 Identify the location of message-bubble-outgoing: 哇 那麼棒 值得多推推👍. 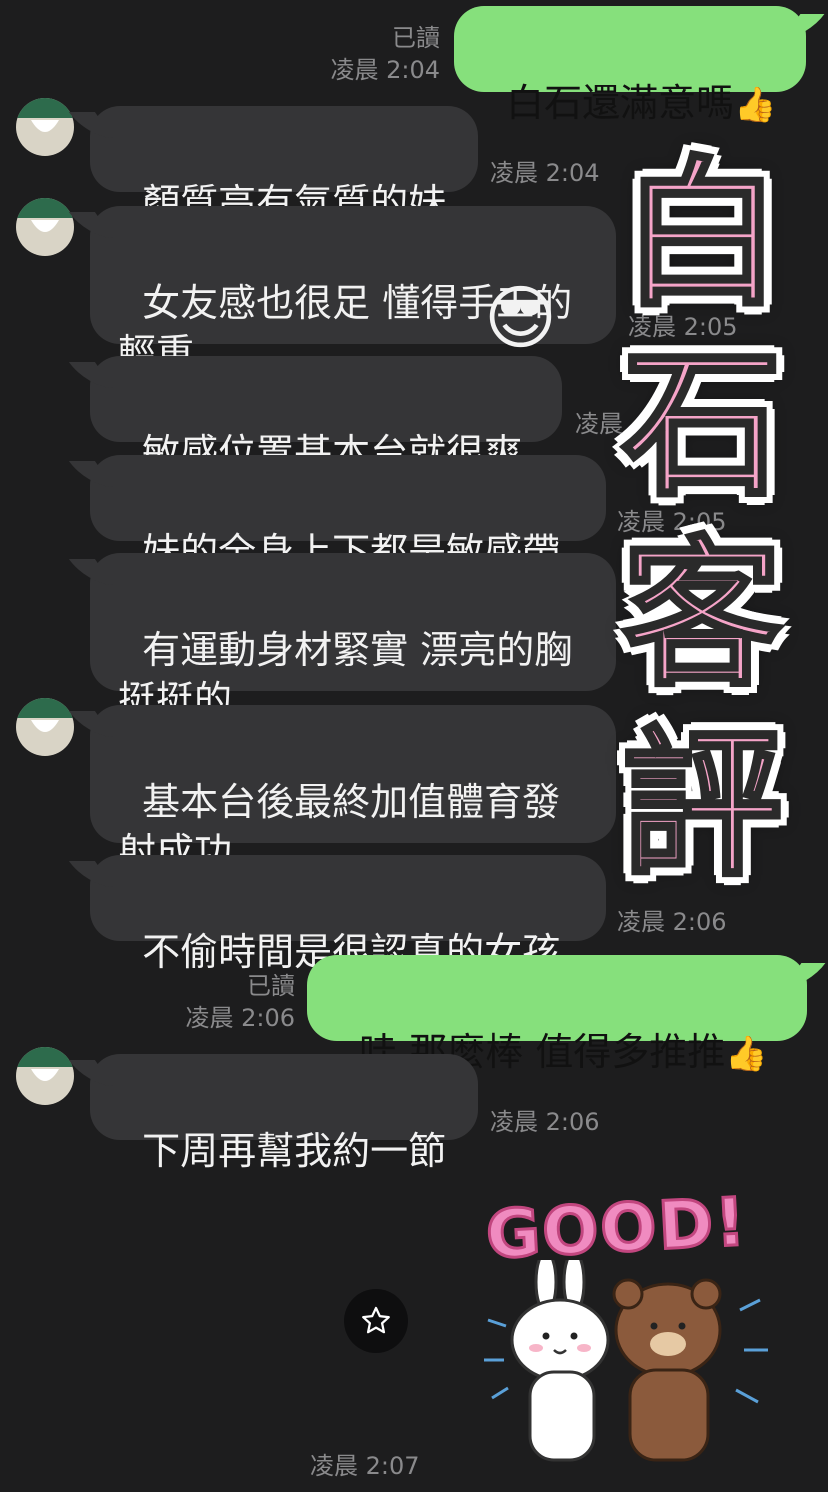
(557, 1014).